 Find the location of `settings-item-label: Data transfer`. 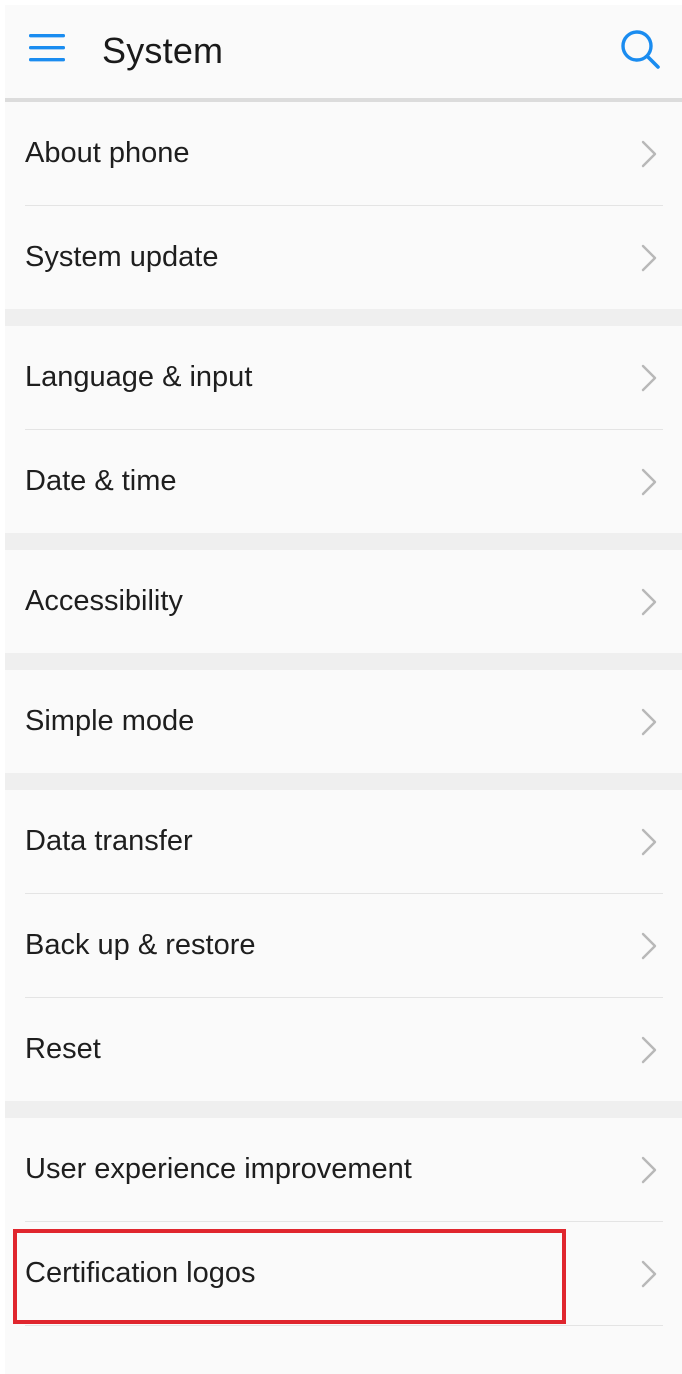

settings-item-label: Data transfer is located at coordinates (109, 841).